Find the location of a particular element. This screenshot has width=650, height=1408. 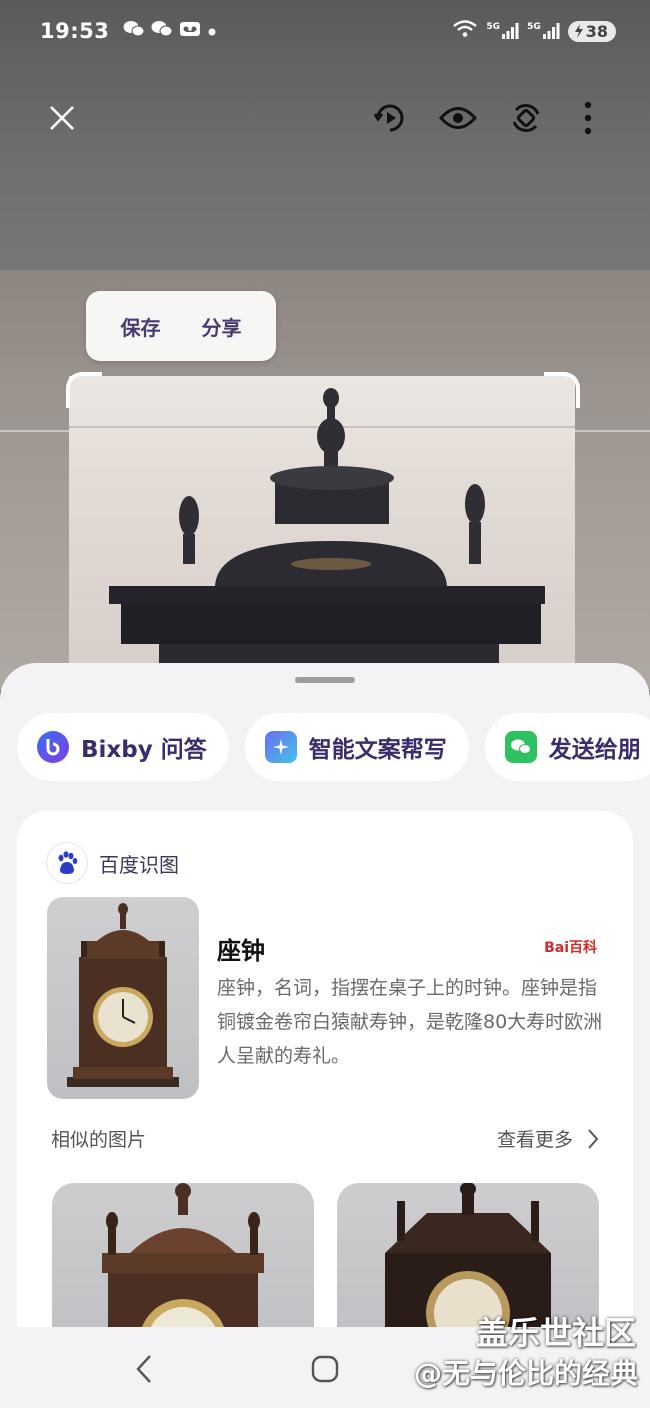

status-right-icons: 5G 5G 38 is located at coordinates (534, 31).